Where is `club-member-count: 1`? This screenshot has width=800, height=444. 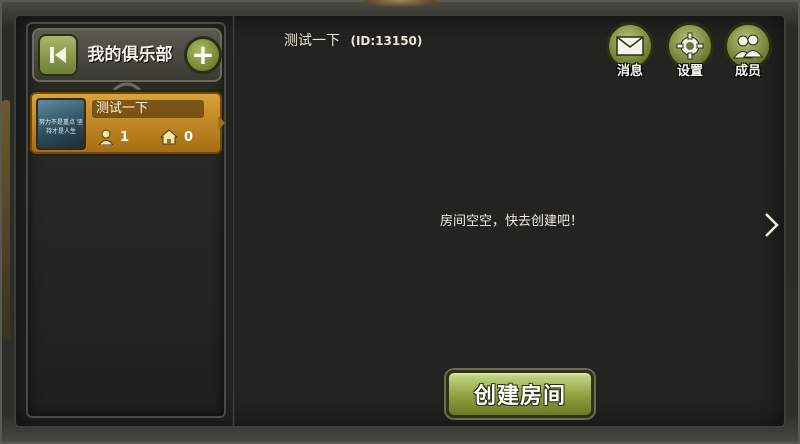 club-member-count: 1 is located at coordinates (113, 137).